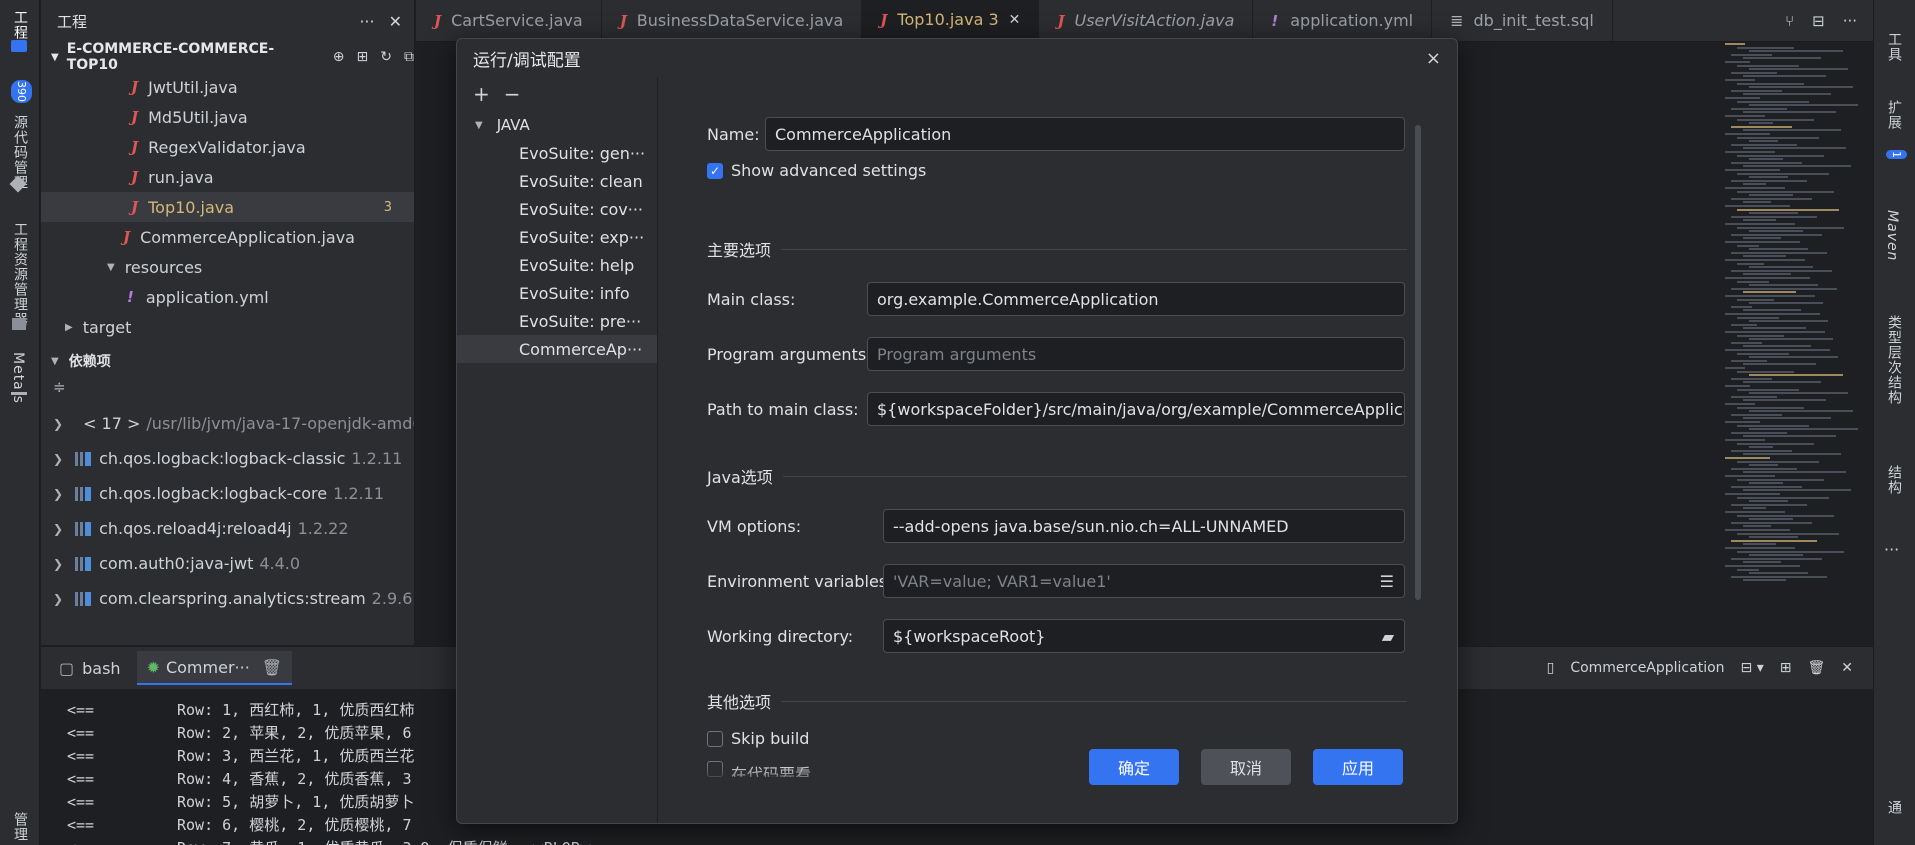 Image resolution: width=1915 pixels, height=845 pixels. I want to click on dependency-item: ❯ com.clearspring.analytics:stream 2.9.6, so click(227, 598).